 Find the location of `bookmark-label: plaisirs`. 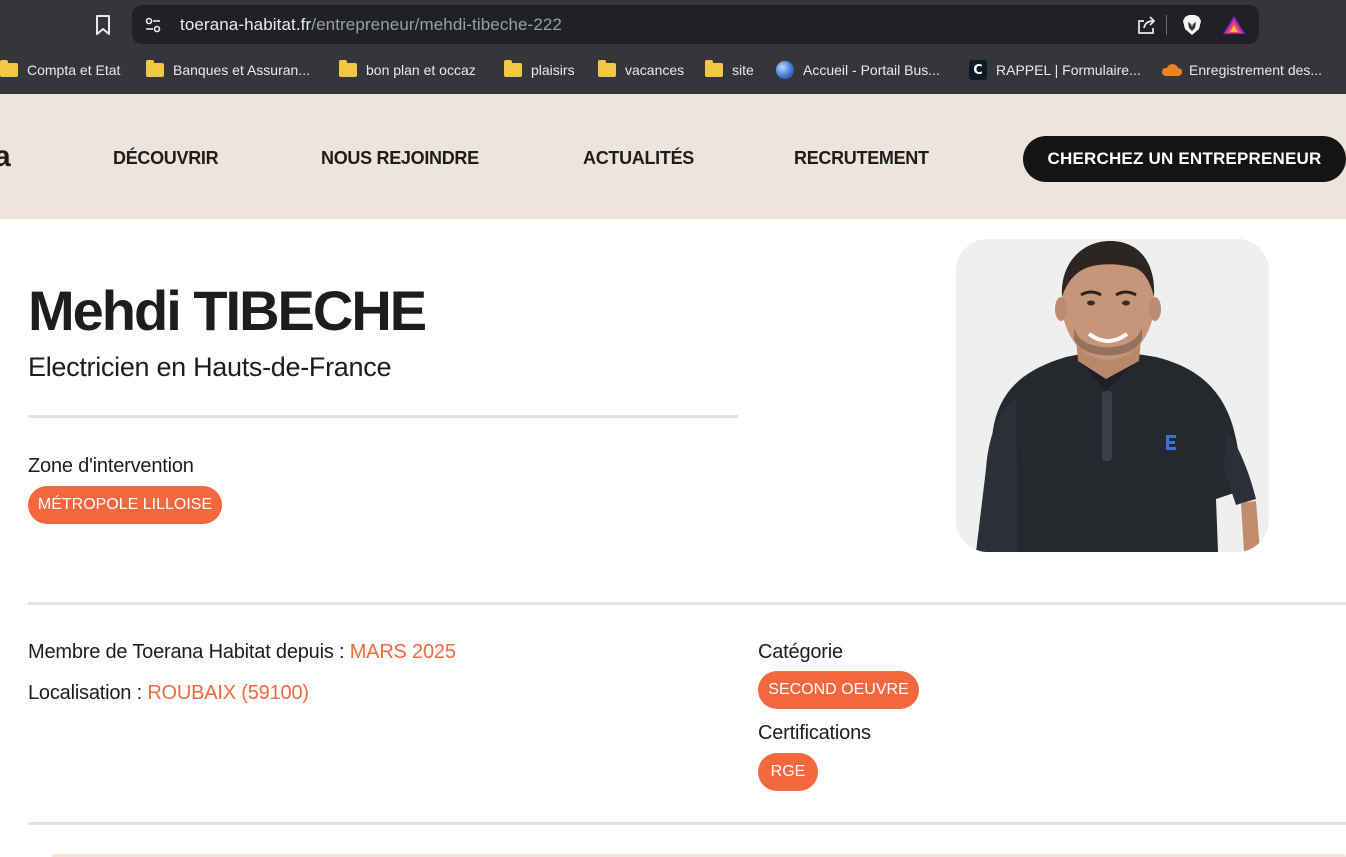

bookmark-label: plaisirs is located at coordinates (553, 70).